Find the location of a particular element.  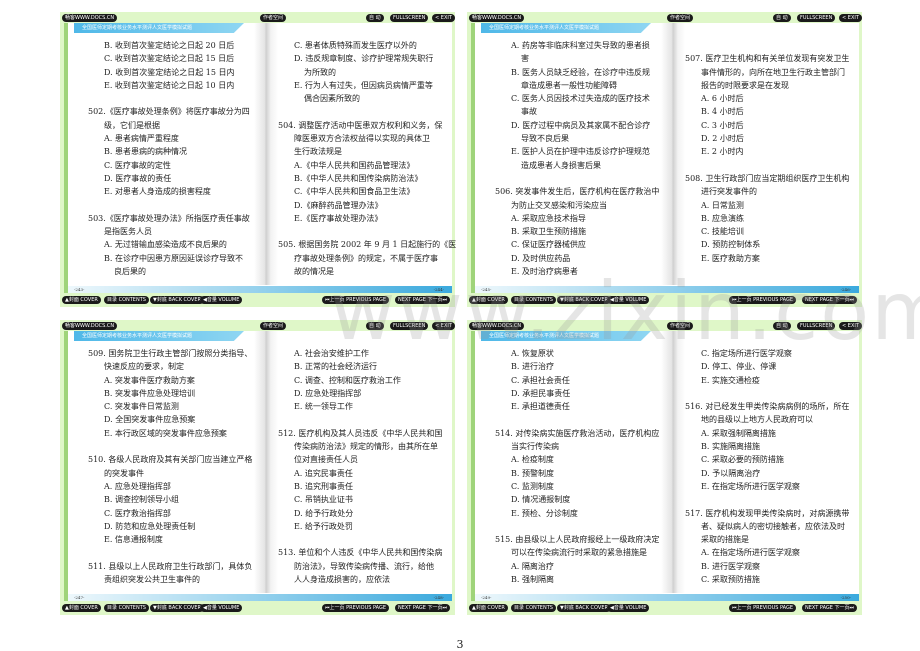

option-text: B. 预警制度 is located at coordinates (532, 473).